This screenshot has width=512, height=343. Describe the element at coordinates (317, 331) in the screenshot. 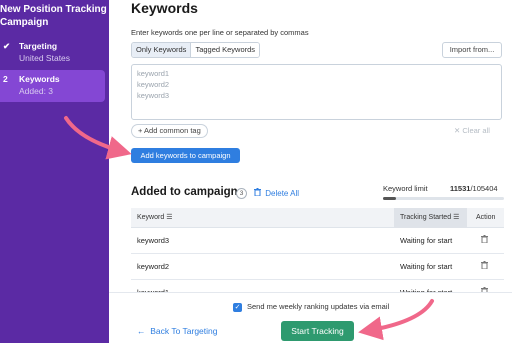

I see `start-tracking-button: Start Tracking` at that location.